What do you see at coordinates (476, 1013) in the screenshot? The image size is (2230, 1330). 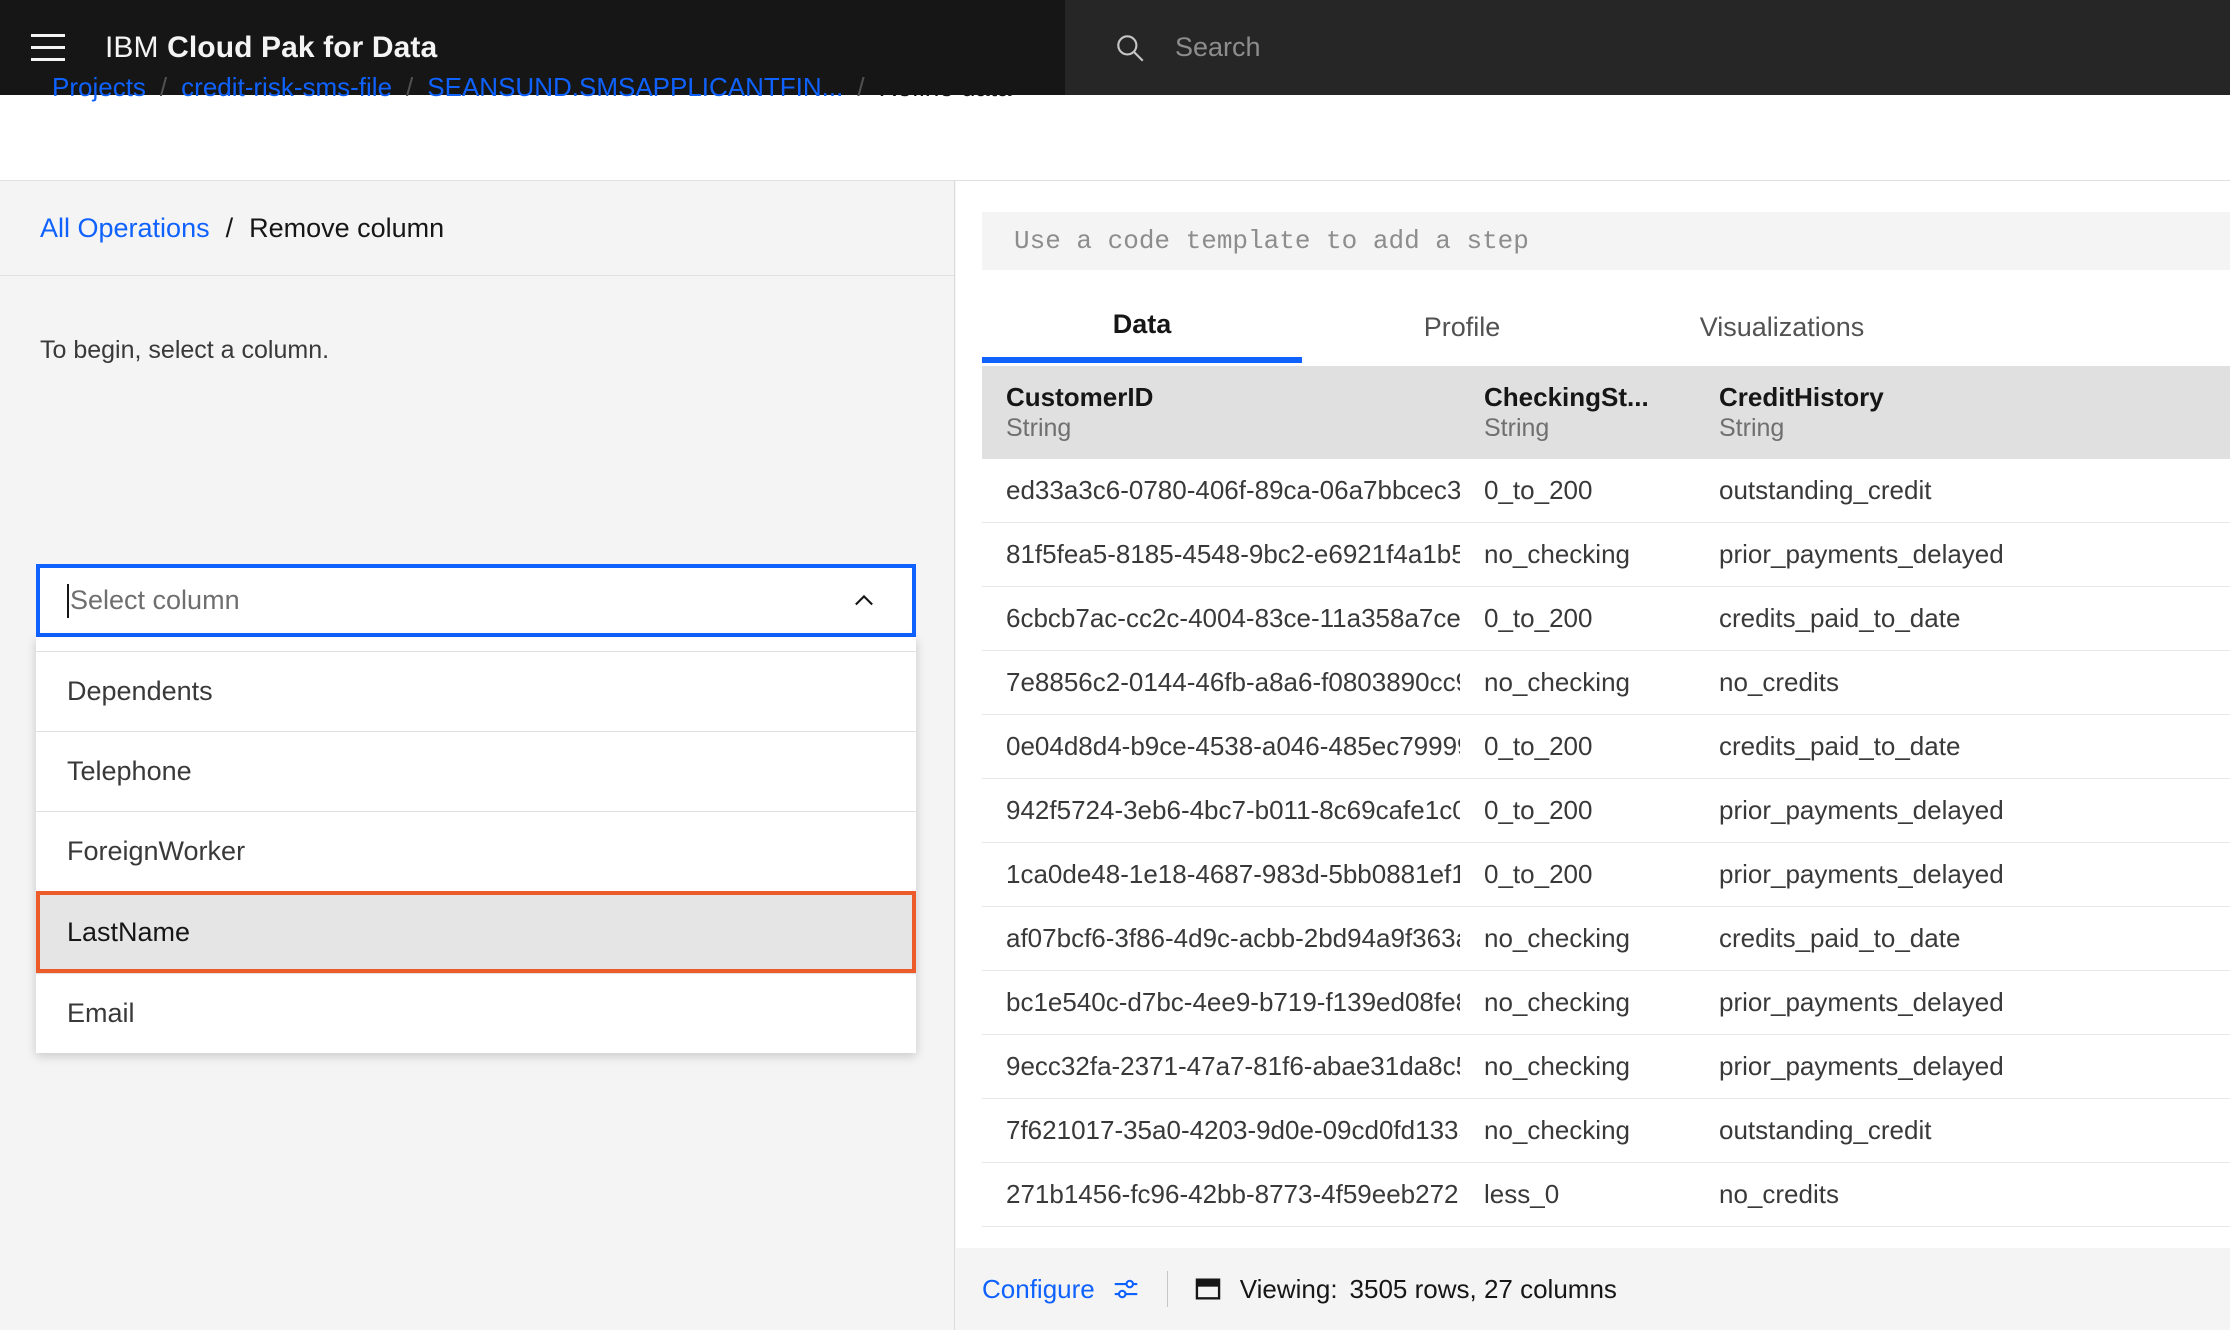 I see `dropdown-option-email: Email` at bounding box center [476, 1013].